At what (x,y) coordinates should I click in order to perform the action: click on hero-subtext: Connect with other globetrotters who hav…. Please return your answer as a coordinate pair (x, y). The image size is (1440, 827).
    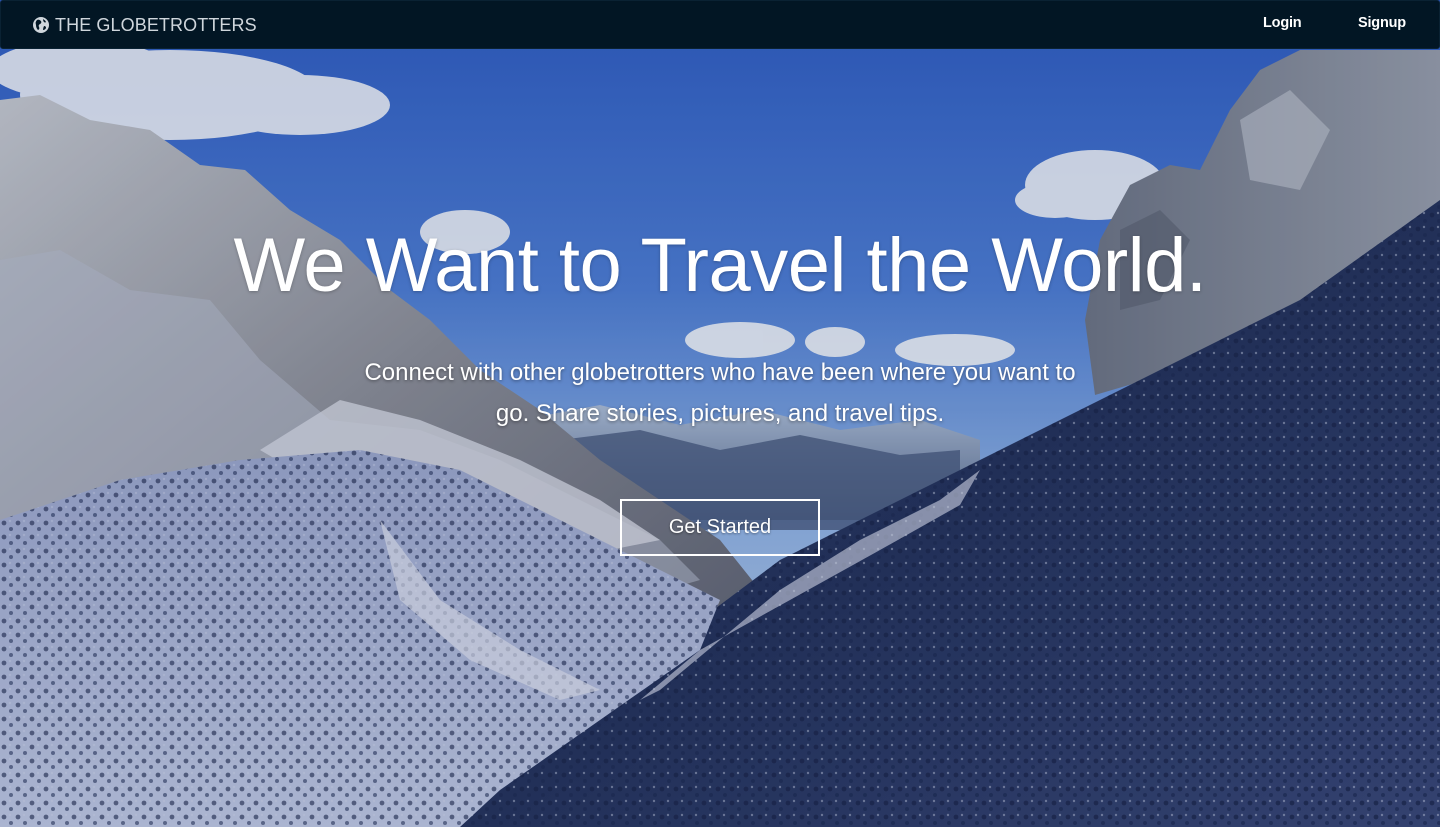
    Looking at the image, I should click on (720, 393).